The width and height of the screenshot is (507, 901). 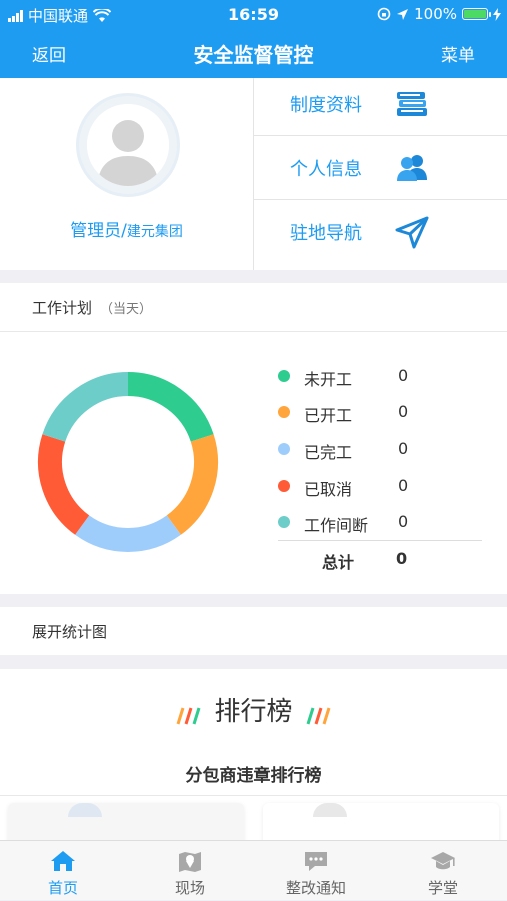 I want to click on menu-item-label: 驻地导航, so click(x=326, y=233).